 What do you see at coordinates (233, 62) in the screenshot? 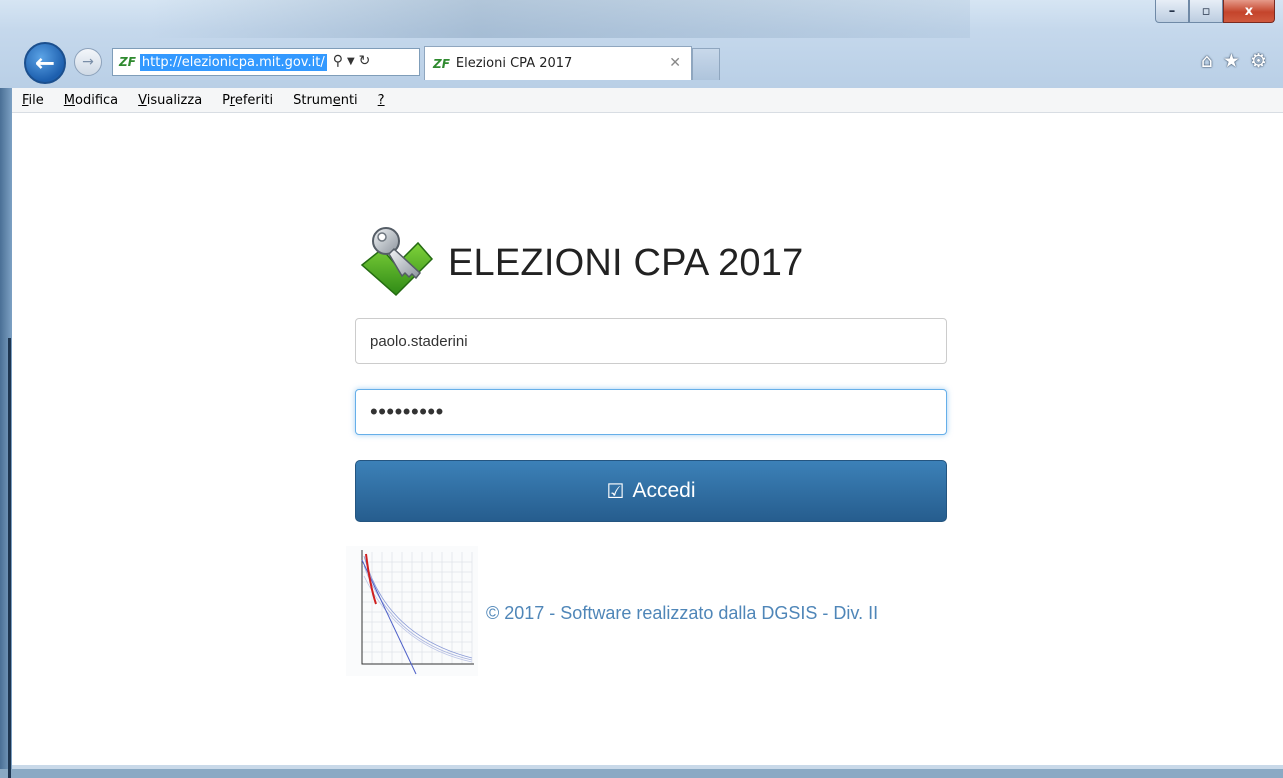
I see `address-url: http://elezionicpa.mit.gov.it/` at bounding box center [233, 62].